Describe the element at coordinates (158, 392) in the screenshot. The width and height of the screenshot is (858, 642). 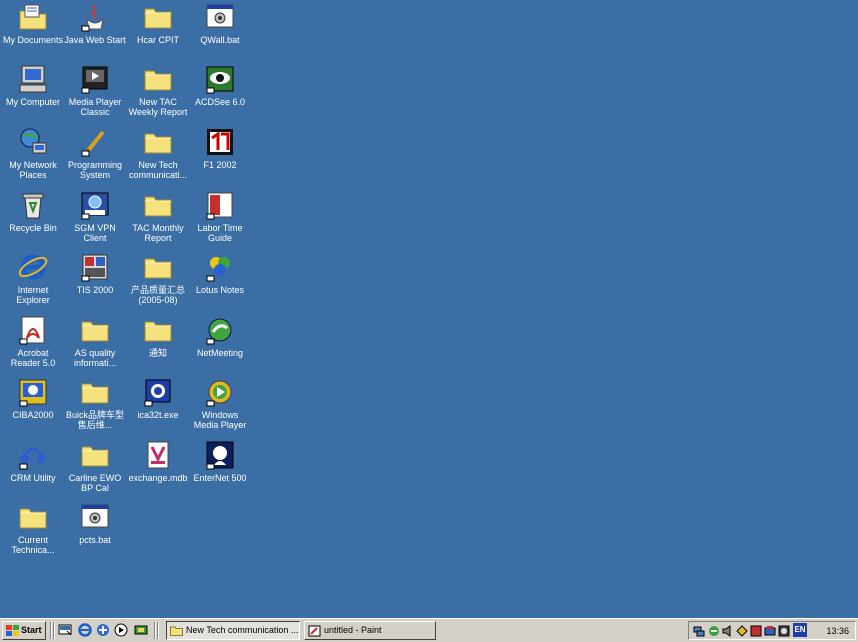
I see `ica32t-exe-icon` at that location.